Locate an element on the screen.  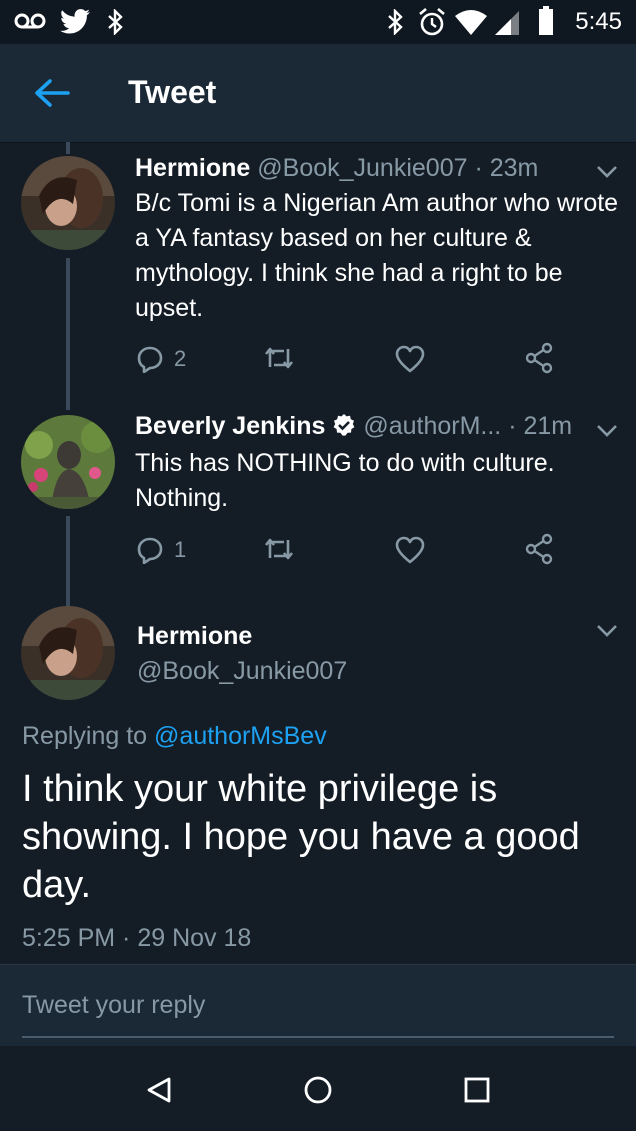
reply-count: 1 is located at coordinates (180, 549).